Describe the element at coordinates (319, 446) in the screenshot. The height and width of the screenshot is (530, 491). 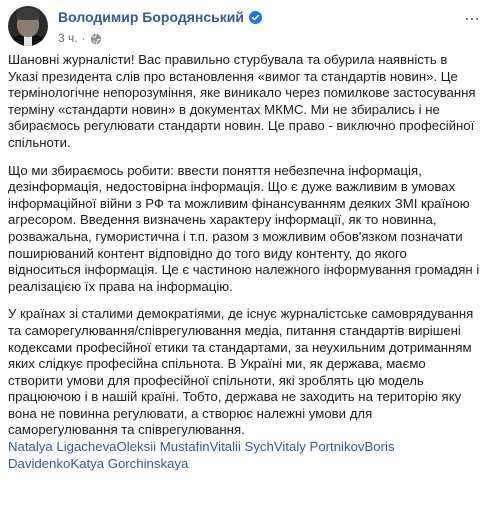
I see `tagged-person-link: Vitaly Portnikov` at that location.